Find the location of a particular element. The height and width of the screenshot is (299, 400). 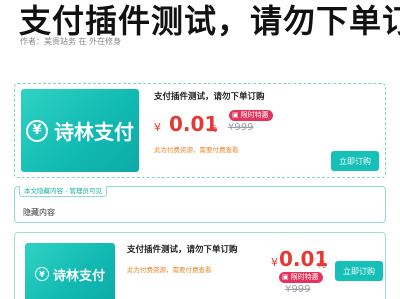

price-unit-2: 元 is located at coordinates (322, 264).